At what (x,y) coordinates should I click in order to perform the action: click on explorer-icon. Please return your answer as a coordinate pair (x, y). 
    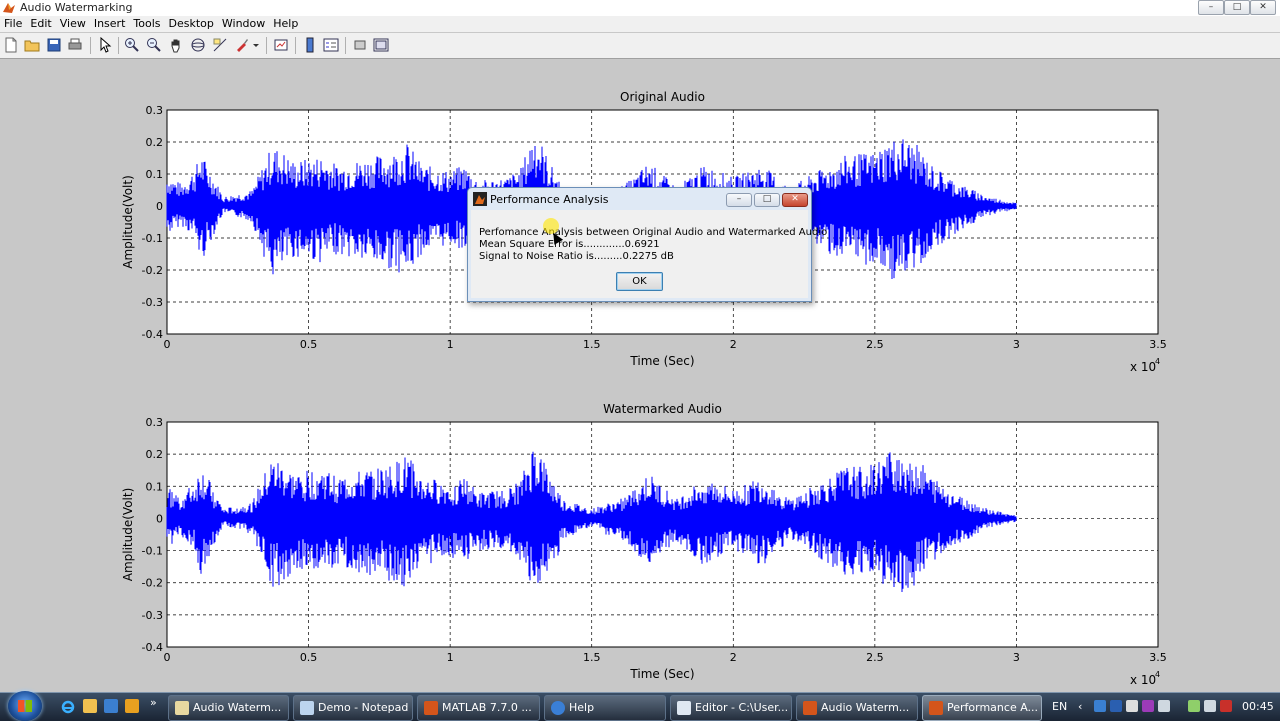
    Looking at the image, I should click on (90, 706).